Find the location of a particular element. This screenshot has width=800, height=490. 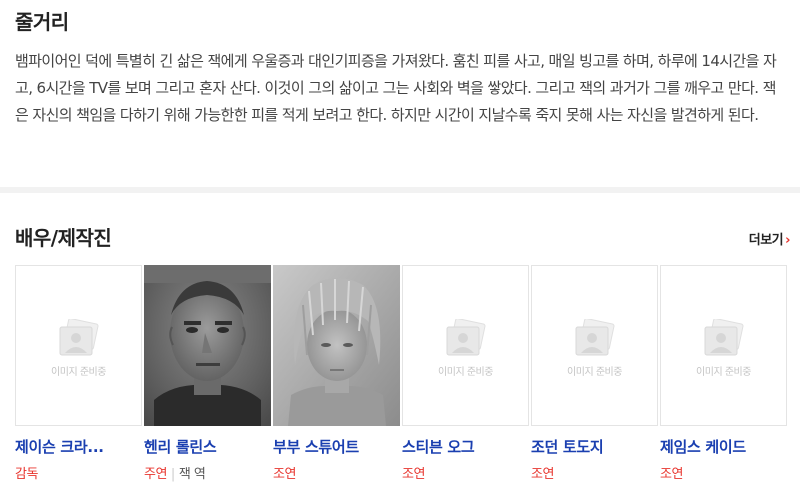

section-divider is located at coordinates (400, 190).